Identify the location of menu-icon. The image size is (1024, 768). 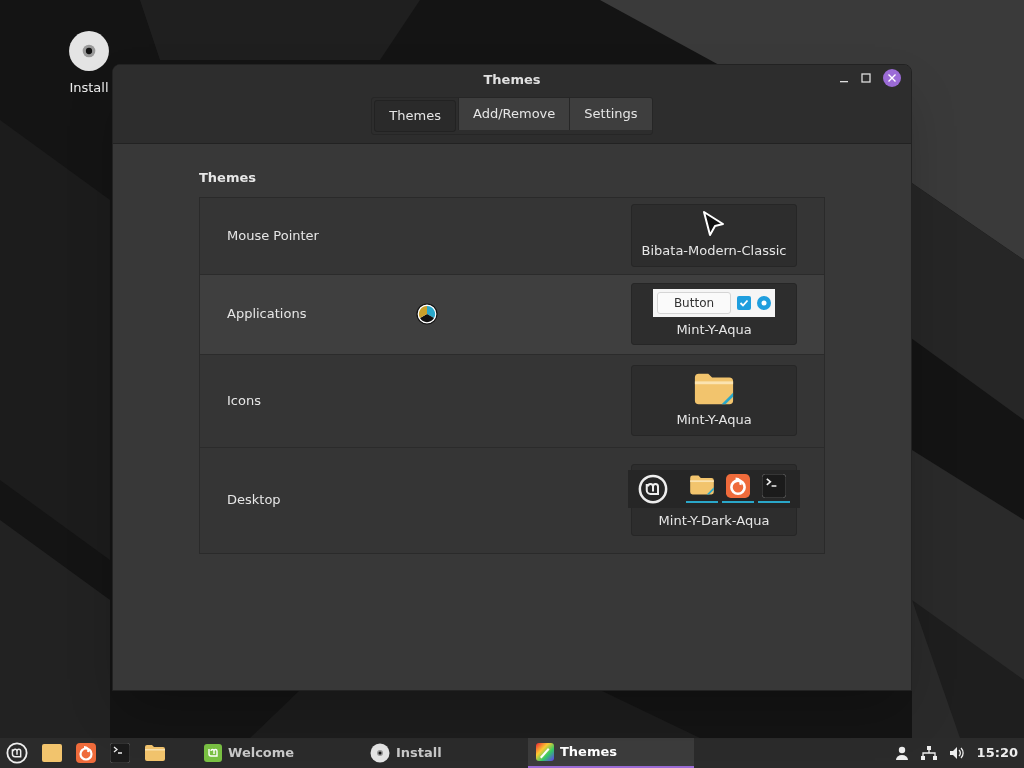
(17, 753).